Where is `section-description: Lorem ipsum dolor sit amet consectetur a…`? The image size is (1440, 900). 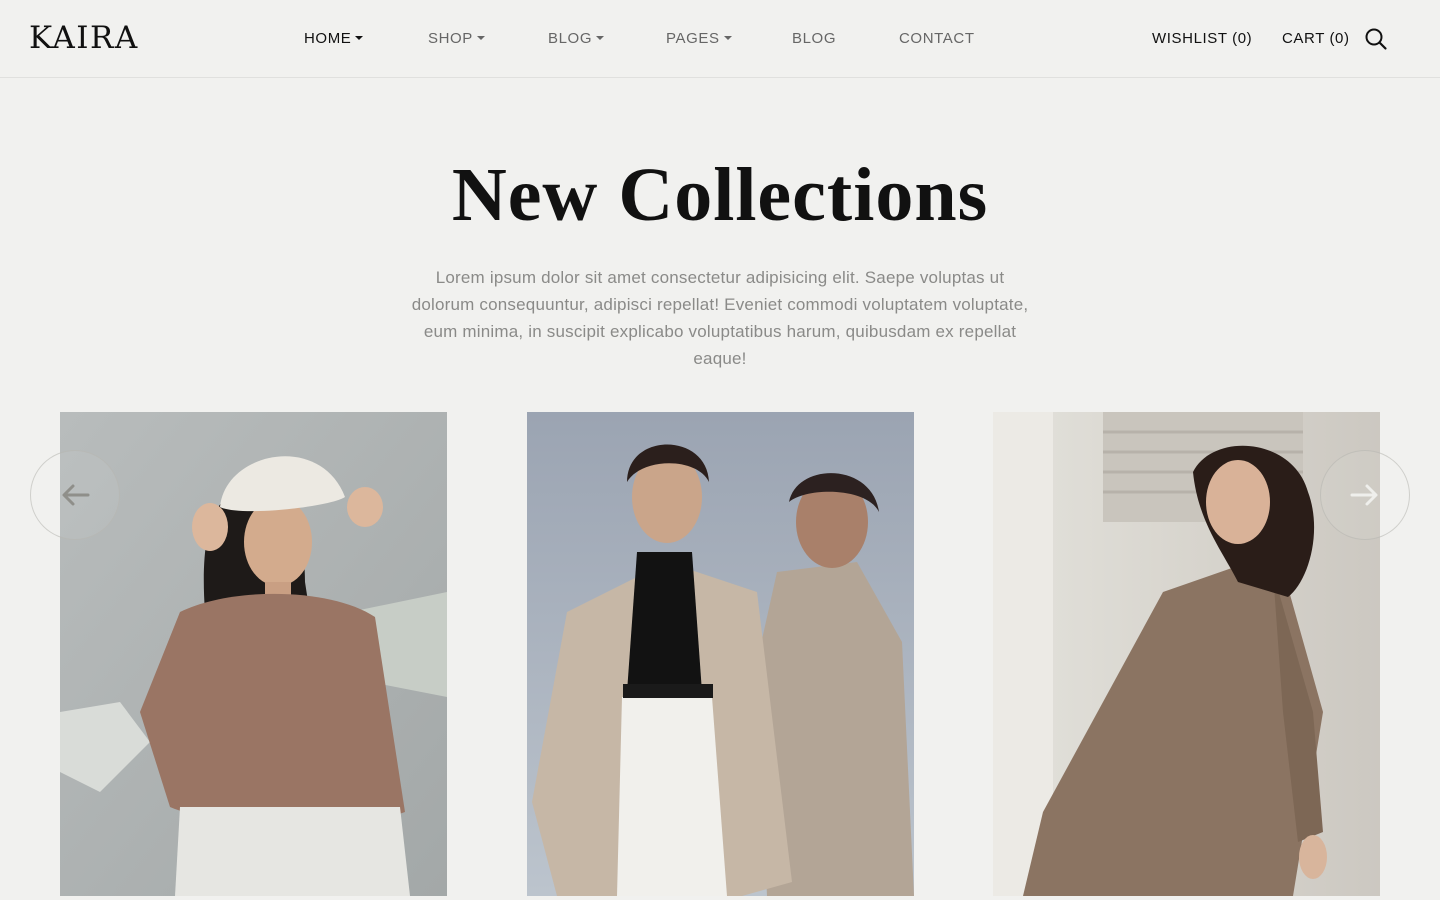 section-description: Lorem ipsum dolor sit amet consectetur a… is located at coordinates (720, 318).